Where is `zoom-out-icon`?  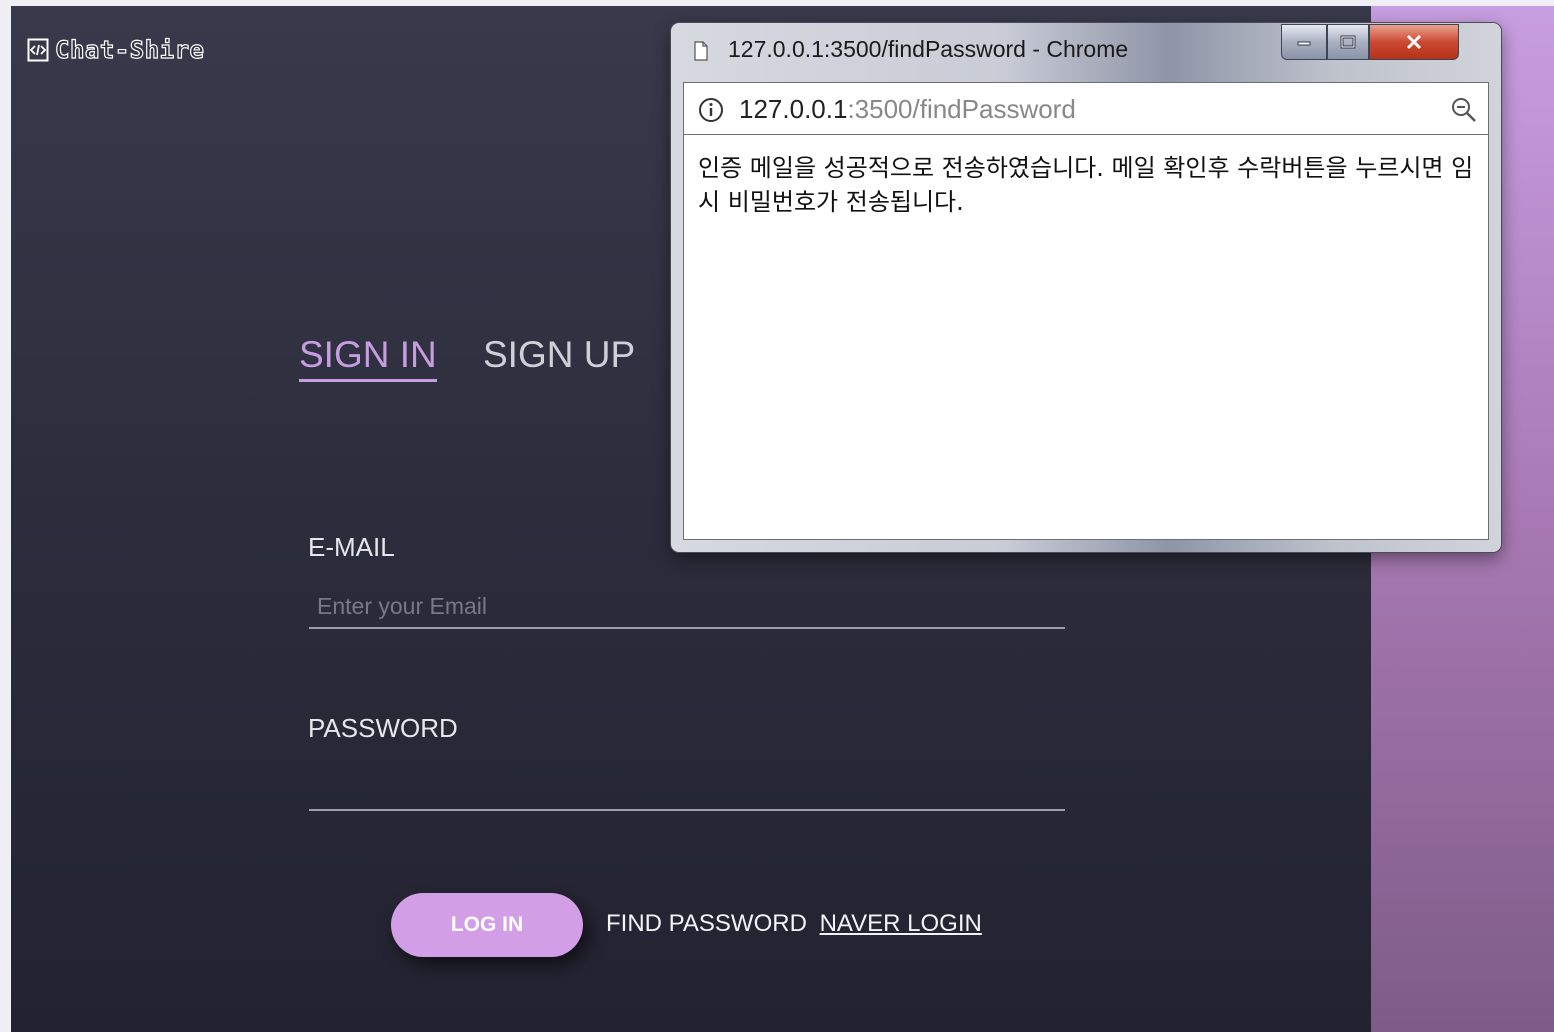
zoom-out-icon is located at coordinates (1464, 110).